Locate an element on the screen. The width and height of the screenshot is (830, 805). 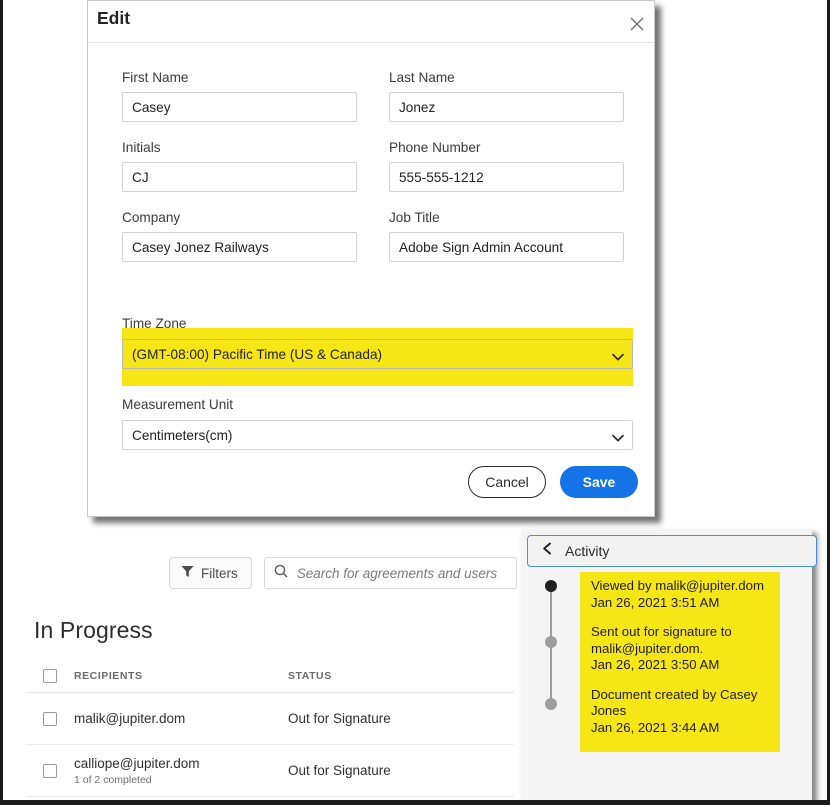
measurement-unit-select: Centimeters(cm) is located at coordinates (377, 435).